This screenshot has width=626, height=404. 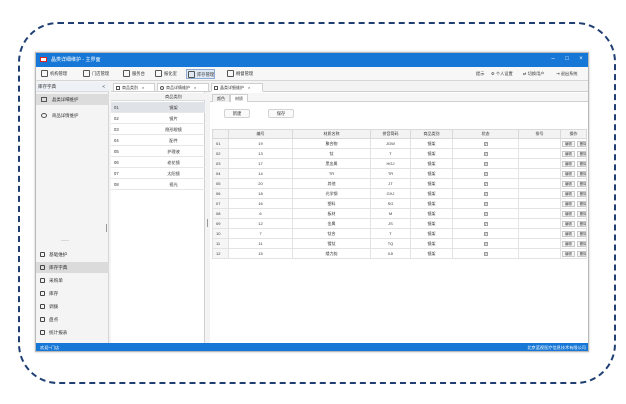 What do you see at coordinates (399, 173) in the screenshot?
I see `table-row: 04 14 TR TR 镜架 ✓ 编辑 删除` at bounding box center [399, 173].